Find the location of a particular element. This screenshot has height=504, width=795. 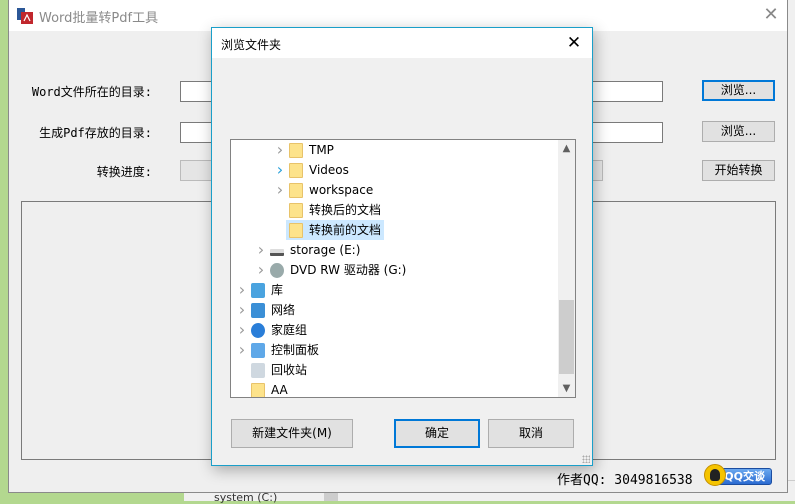

tree-item: 转换前的文档 is located at coordinates (396, 230).